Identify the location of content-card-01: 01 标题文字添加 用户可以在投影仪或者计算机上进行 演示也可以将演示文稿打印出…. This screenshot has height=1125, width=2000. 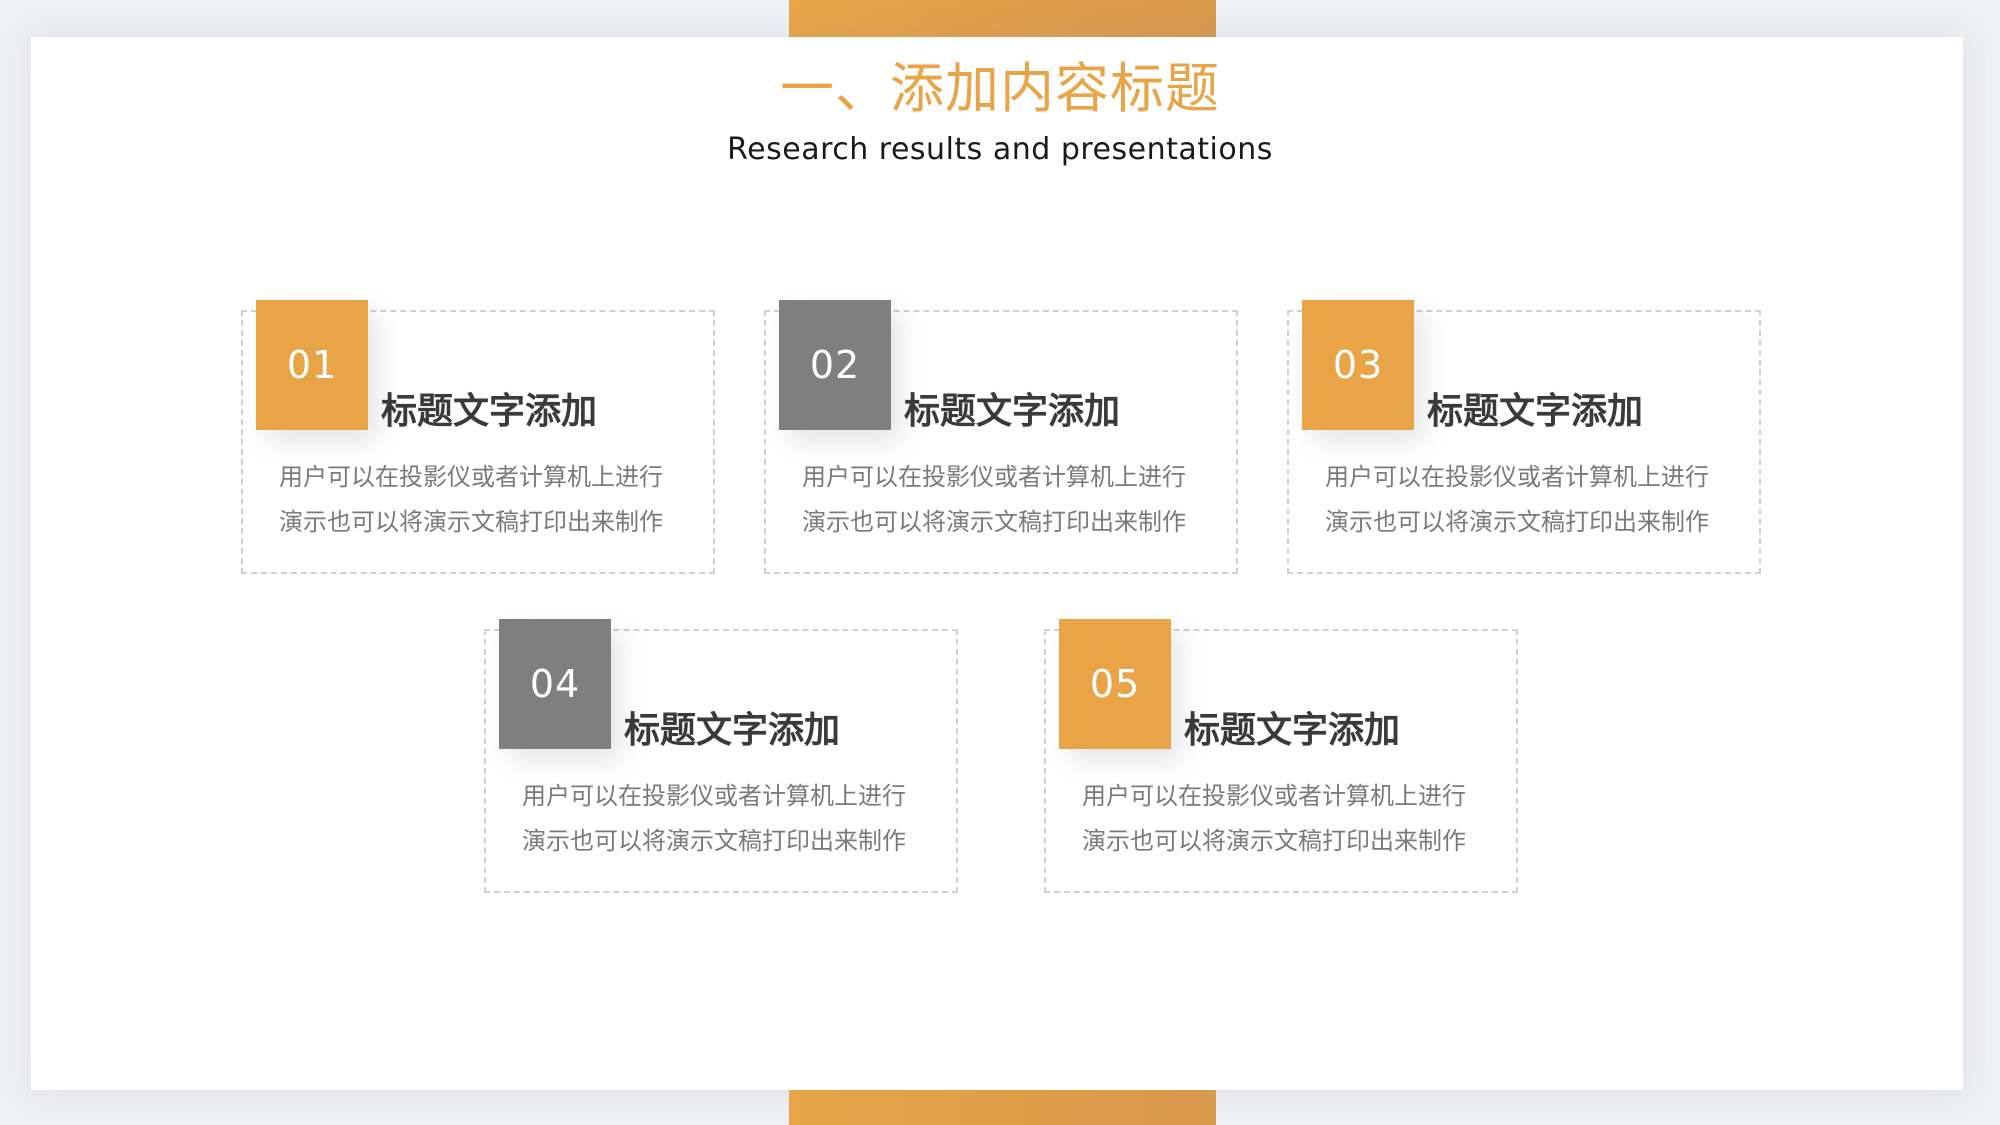
(478, 437).